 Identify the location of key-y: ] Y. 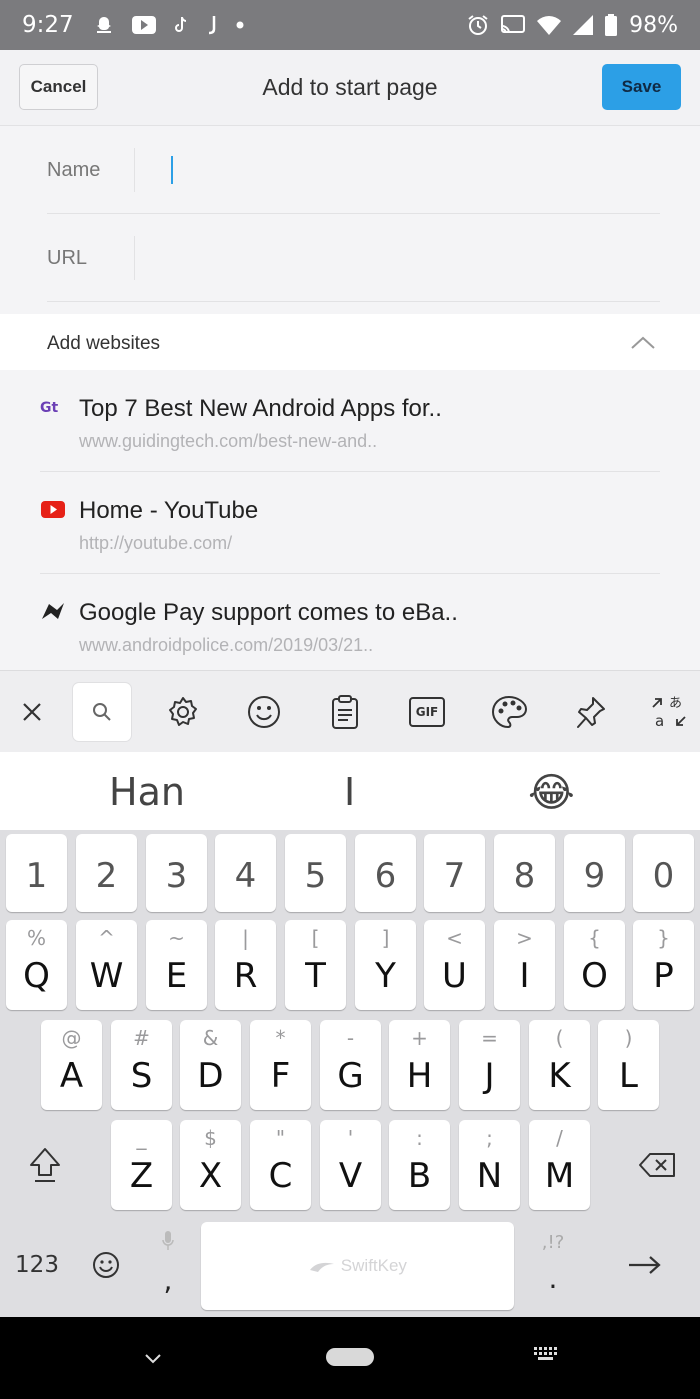
(385, 965).